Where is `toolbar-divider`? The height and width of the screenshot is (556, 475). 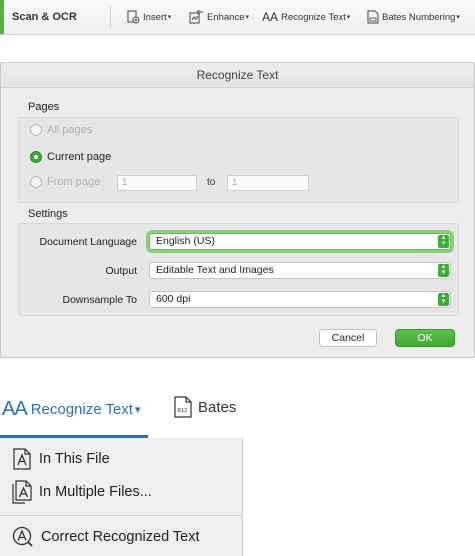
toolbar-divider is located at coordinates (110, 17).